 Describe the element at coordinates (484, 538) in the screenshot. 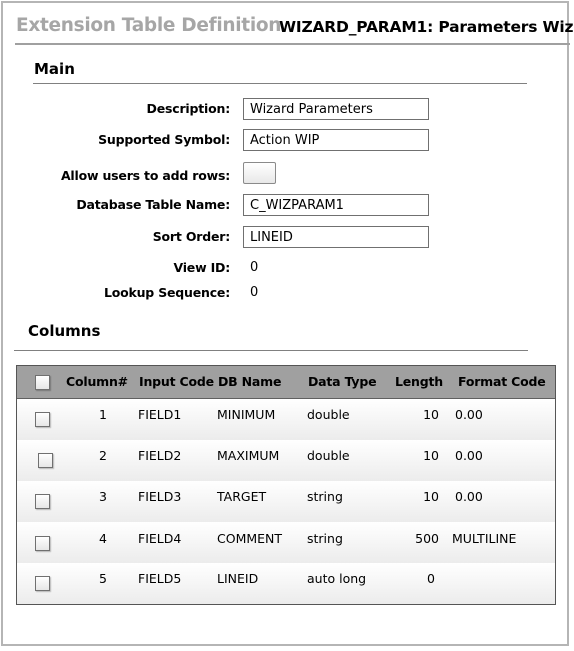

I see `cell-format-code: MULTILINE` at that location.